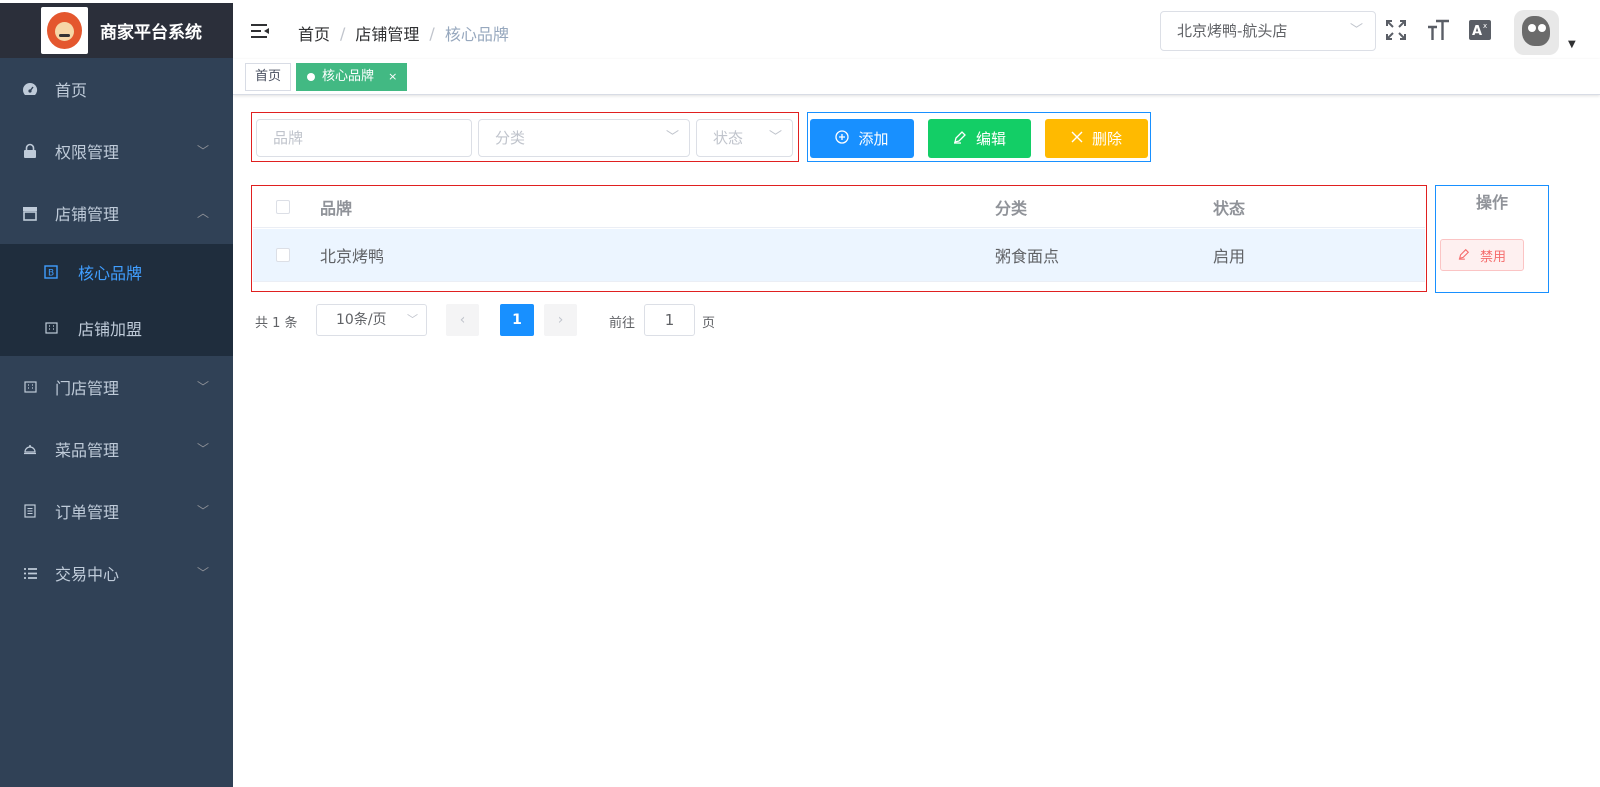 The height and width of the screenshot is (787, 1600). What do you see at coordinates (276, 323) in the screenshot?
I see `pagination-total: 共 1 条` at bounding box center [276, 323].